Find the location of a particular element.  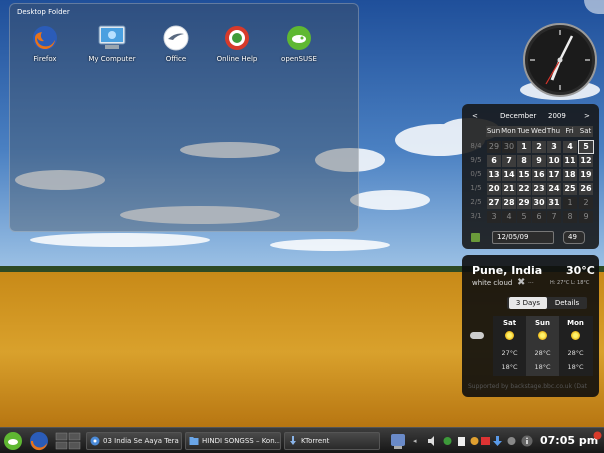

calendar-day-cell: 15 is located at coordinates (524, 175).